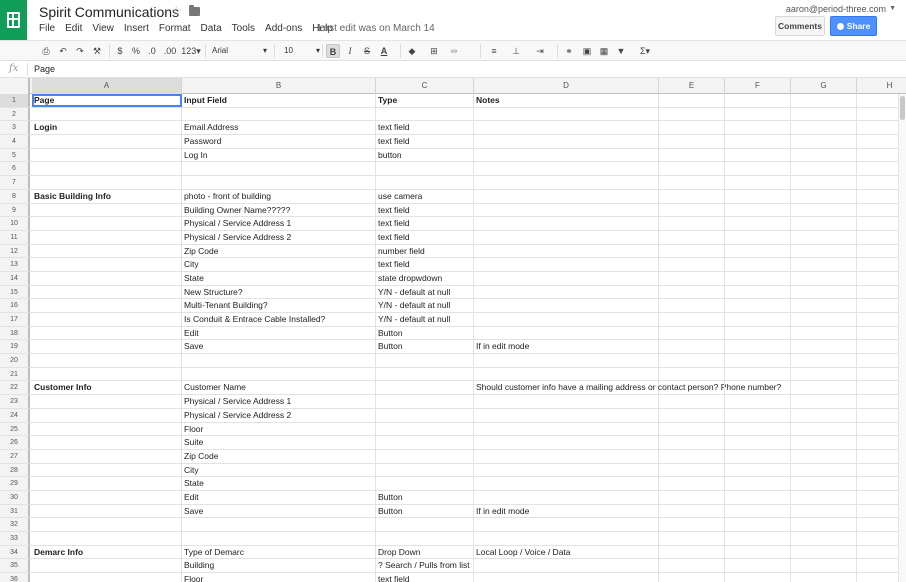  Describe the element at coordinates (15, 210) in the screenshot. I see `row-number: 9` at that location.